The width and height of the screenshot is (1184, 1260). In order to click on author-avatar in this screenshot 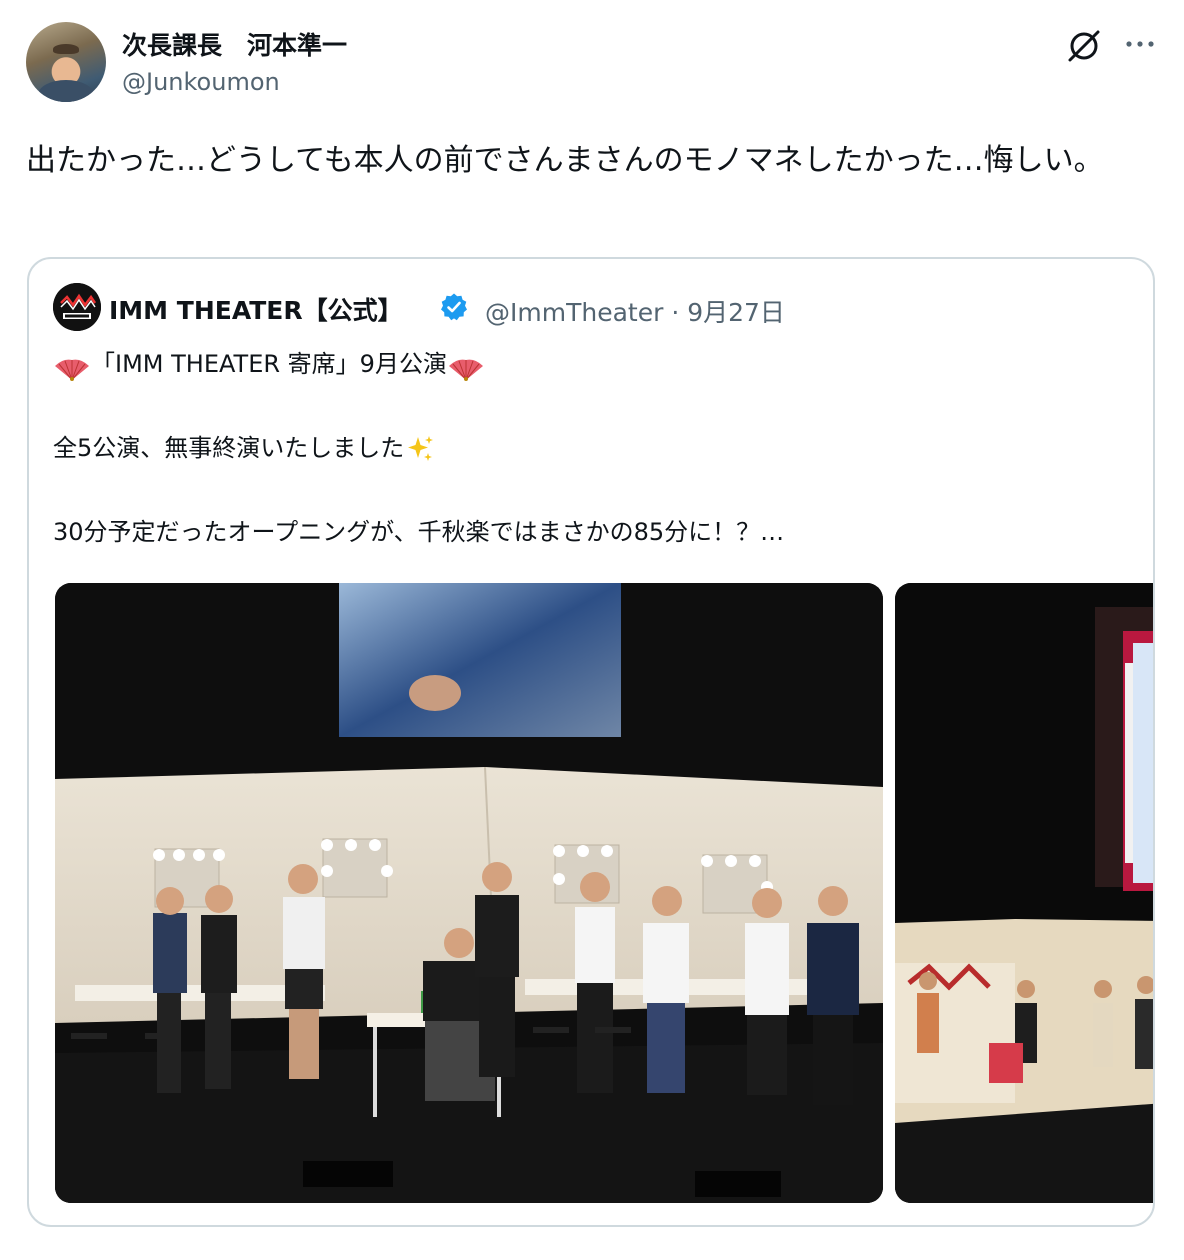, I will do `click(66, 62)`.